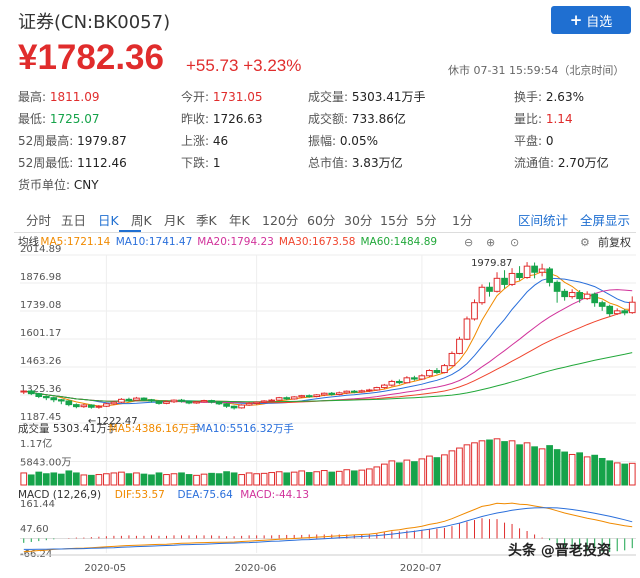 The width and height of the screenshot is (640, 578). I want to click on tab-10: 15分, so click(394, 219).